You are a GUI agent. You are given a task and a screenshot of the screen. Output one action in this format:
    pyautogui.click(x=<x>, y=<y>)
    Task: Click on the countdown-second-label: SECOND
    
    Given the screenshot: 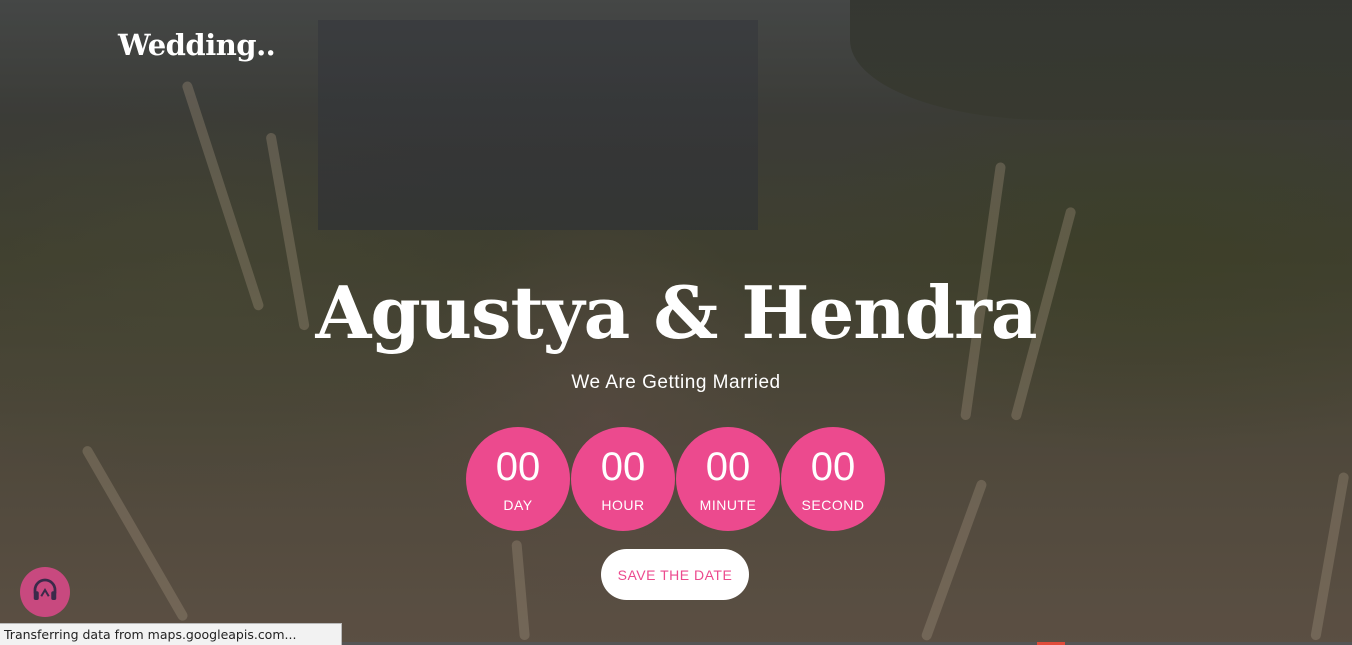 What is the action you would take?
    pyautogui.click(x=833, y=505)
    